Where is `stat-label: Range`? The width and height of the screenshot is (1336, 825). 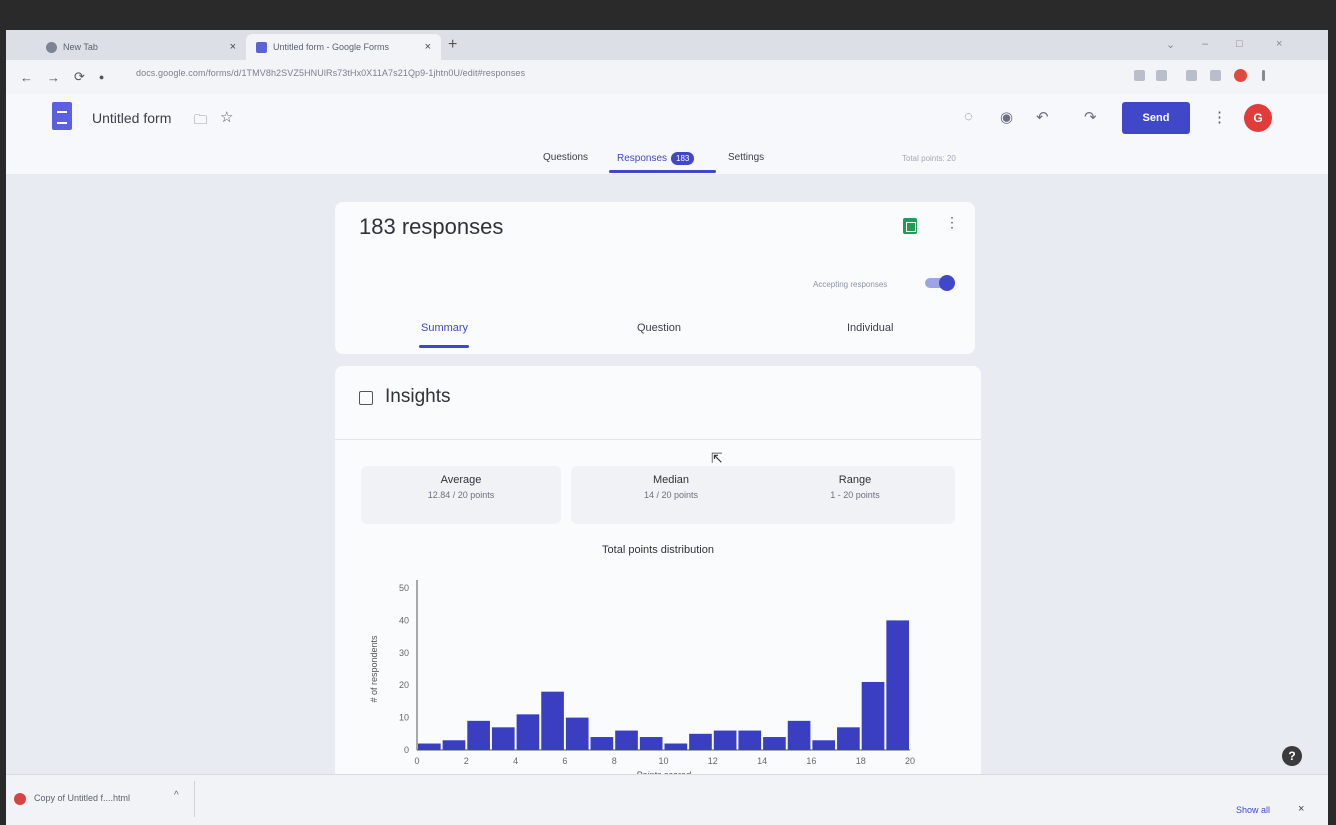 stat-label: Range is located at coordinates (855, 480).